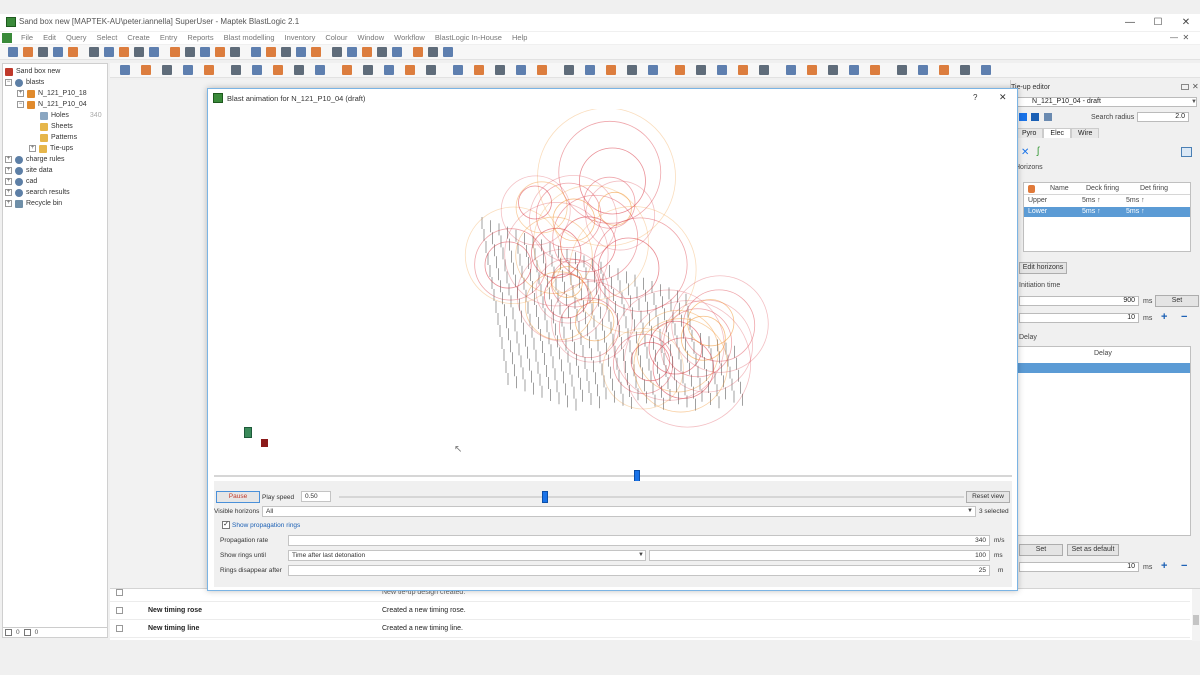  What do you see at coordinates (249, 38) in the screenshot?
I see `menu-item-blast-modelling: Blast modelling` at bounding box center [249, 38].